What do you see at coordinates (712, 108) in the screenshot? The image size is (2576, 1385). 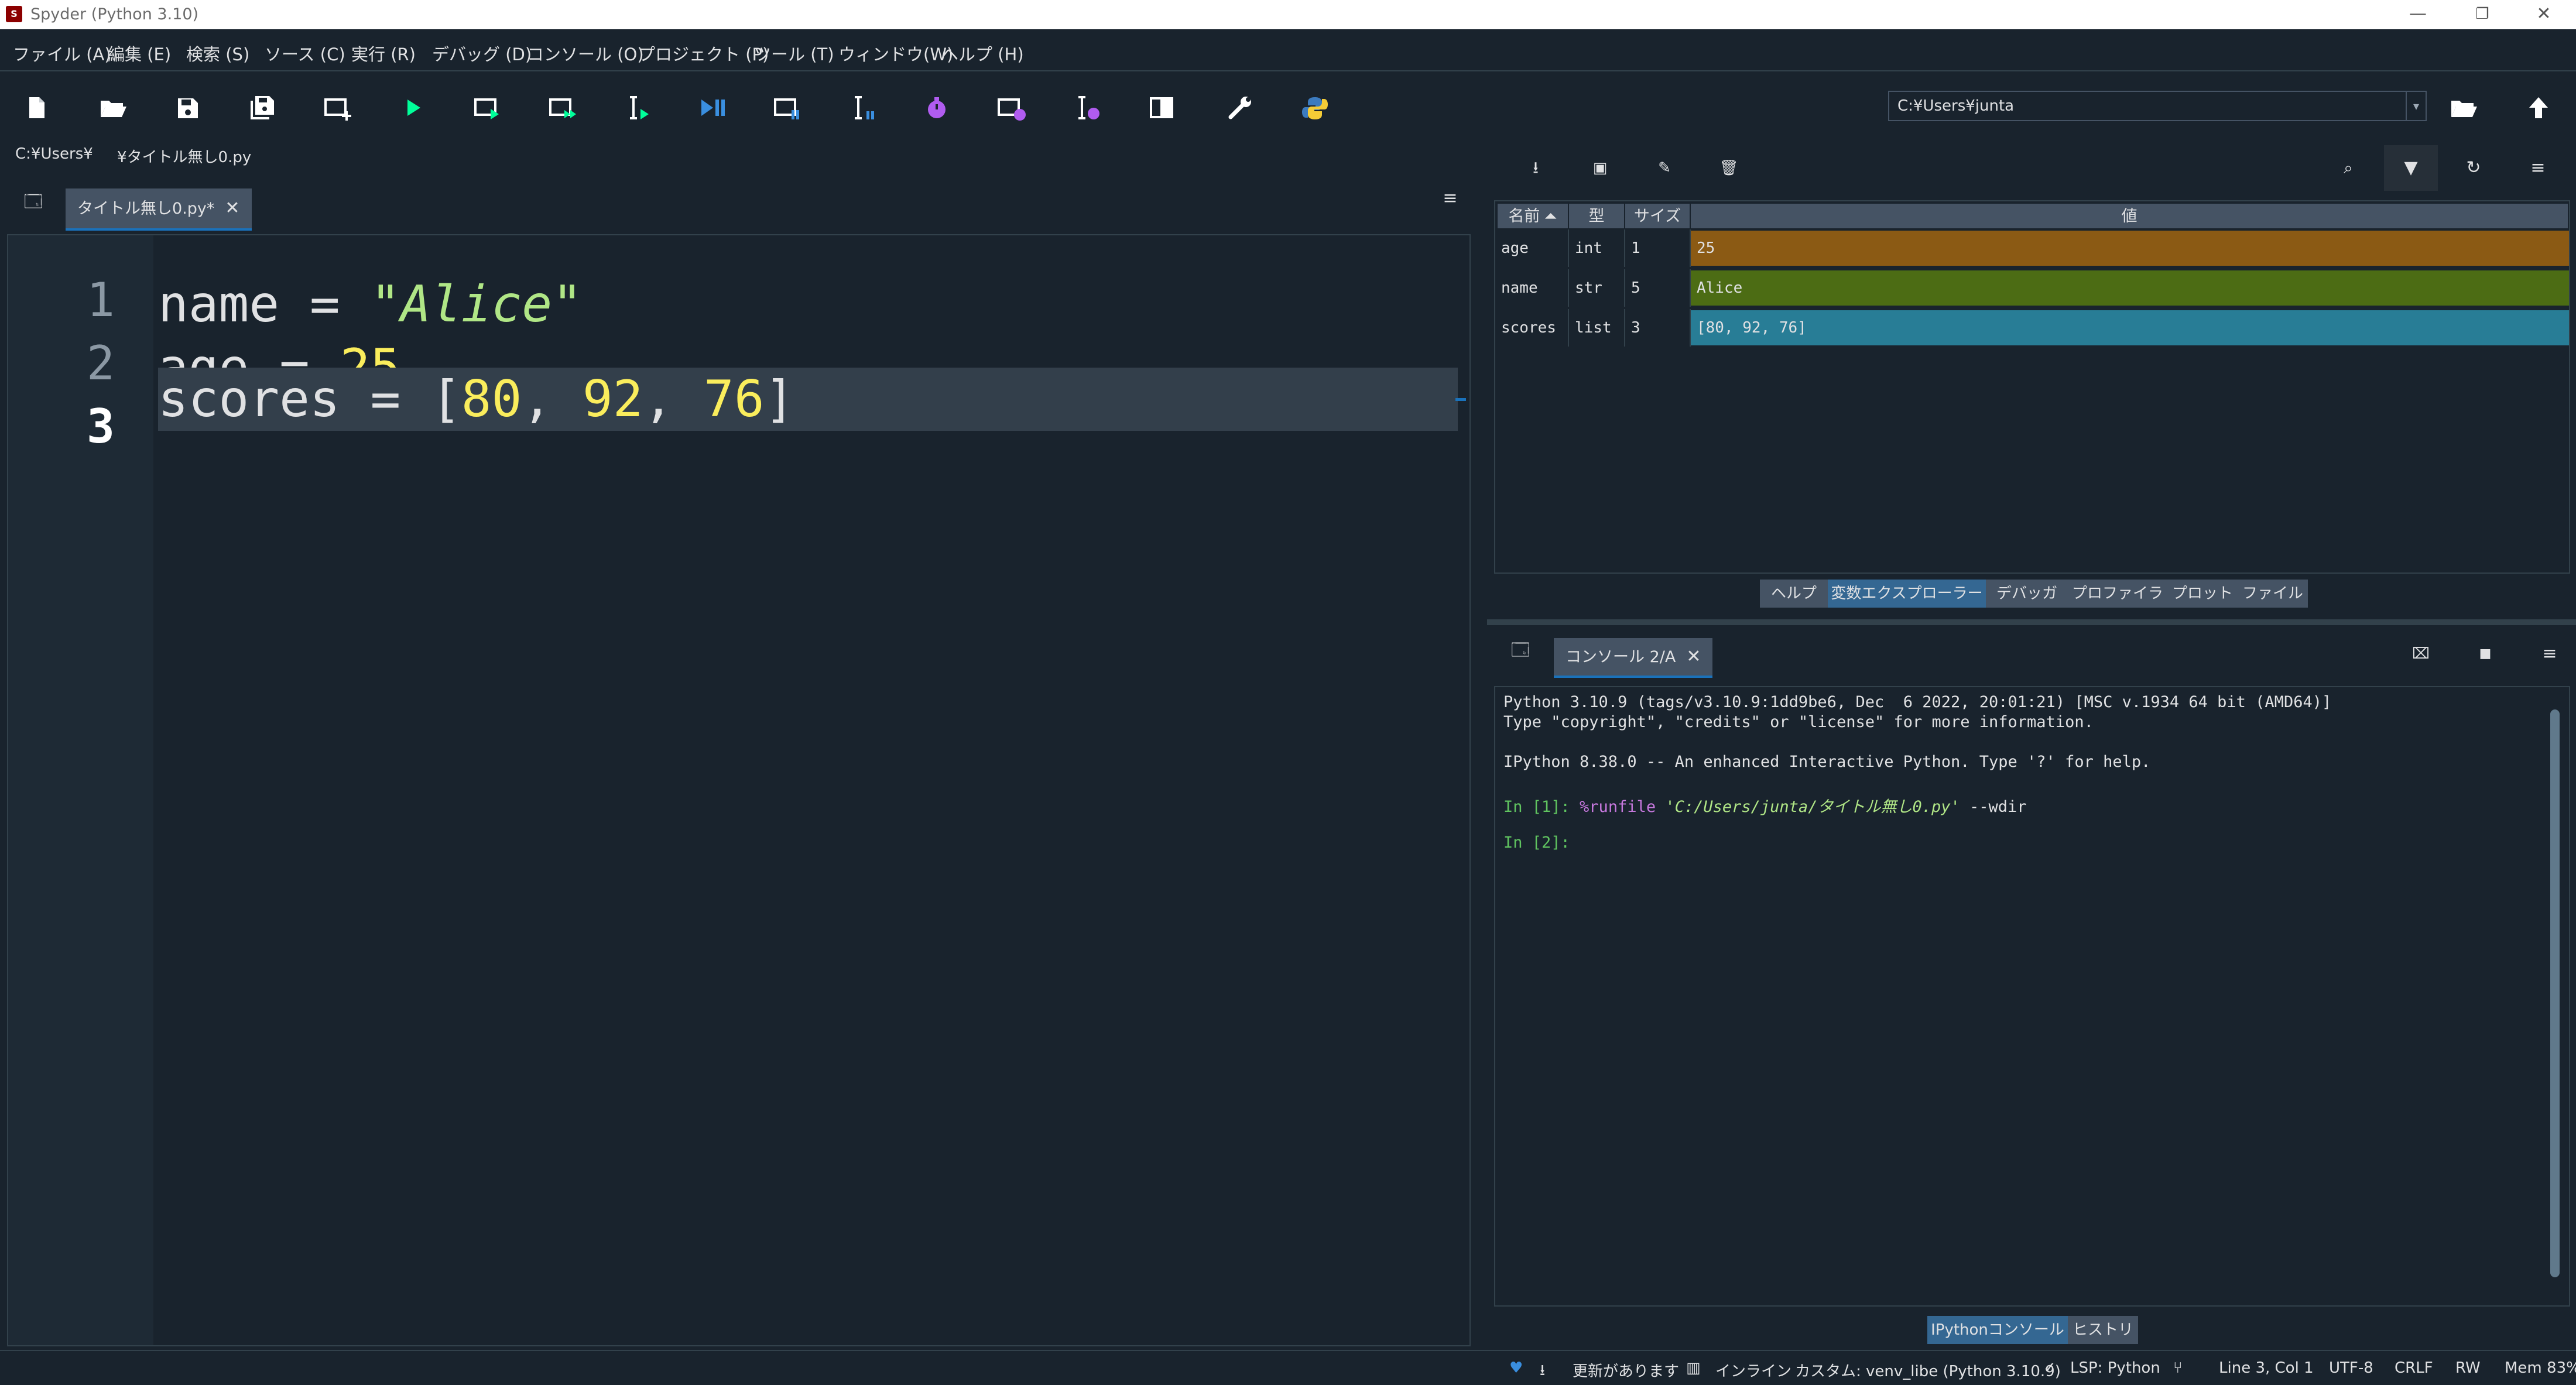 I see `debug-icon` at bounding box center [712, 108].